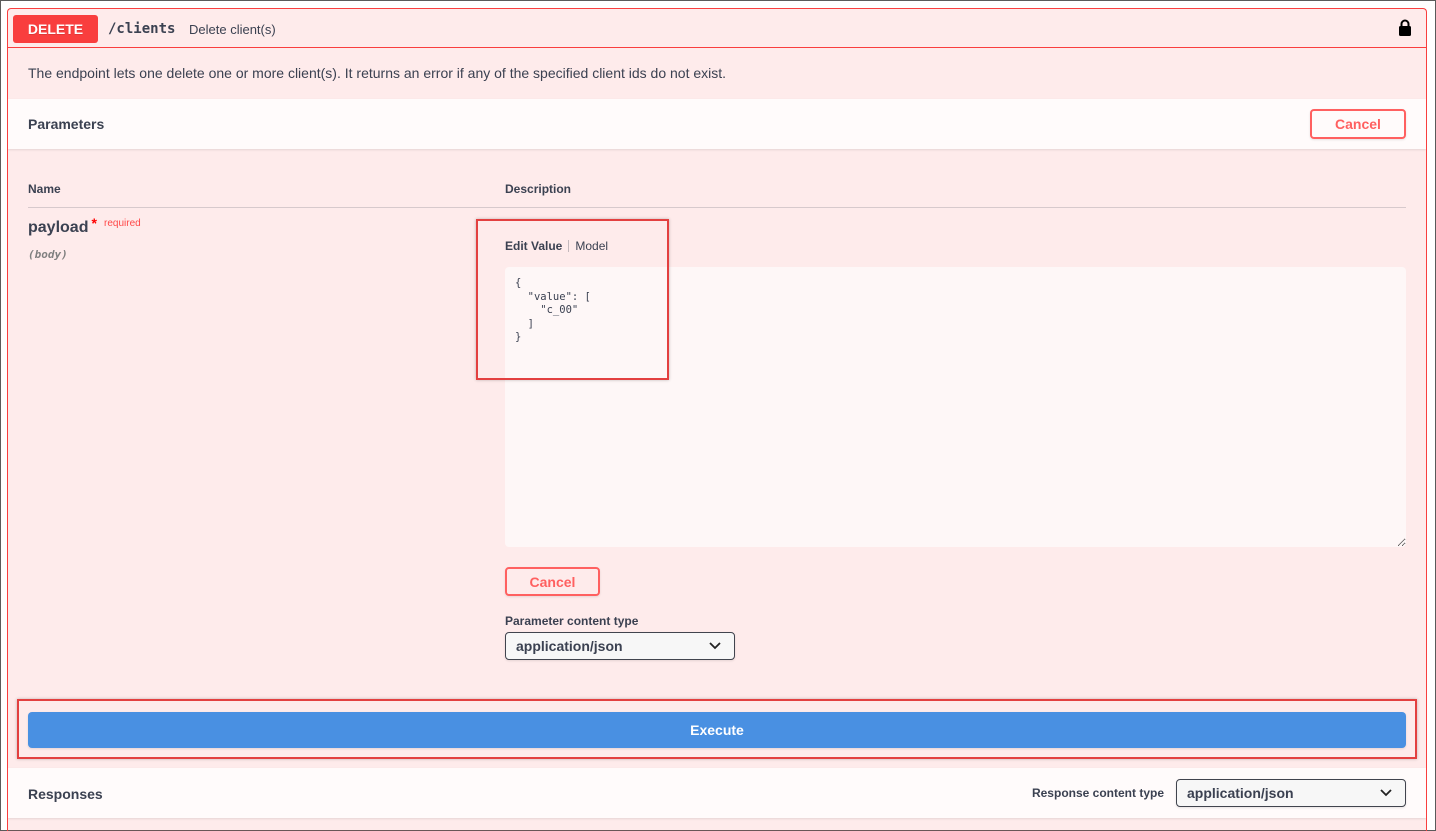  I want to click on response-content-type-select: application/json, so click(1291, 793).